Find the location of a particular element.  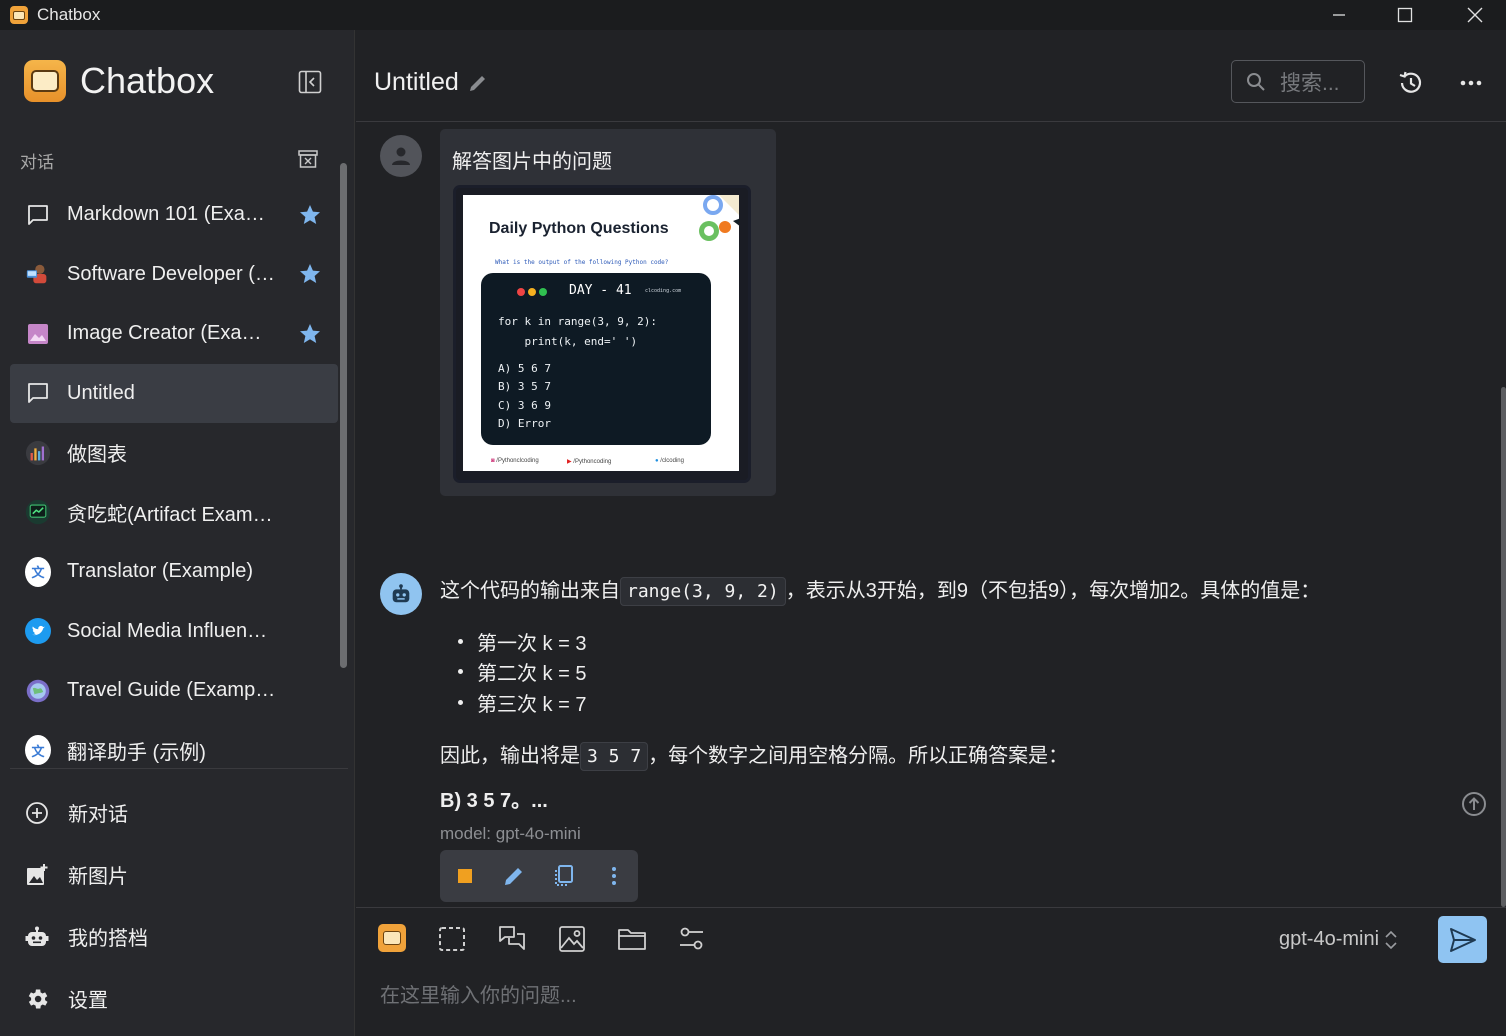

twitter-avatar-icon is located at coordinates (38, 631).